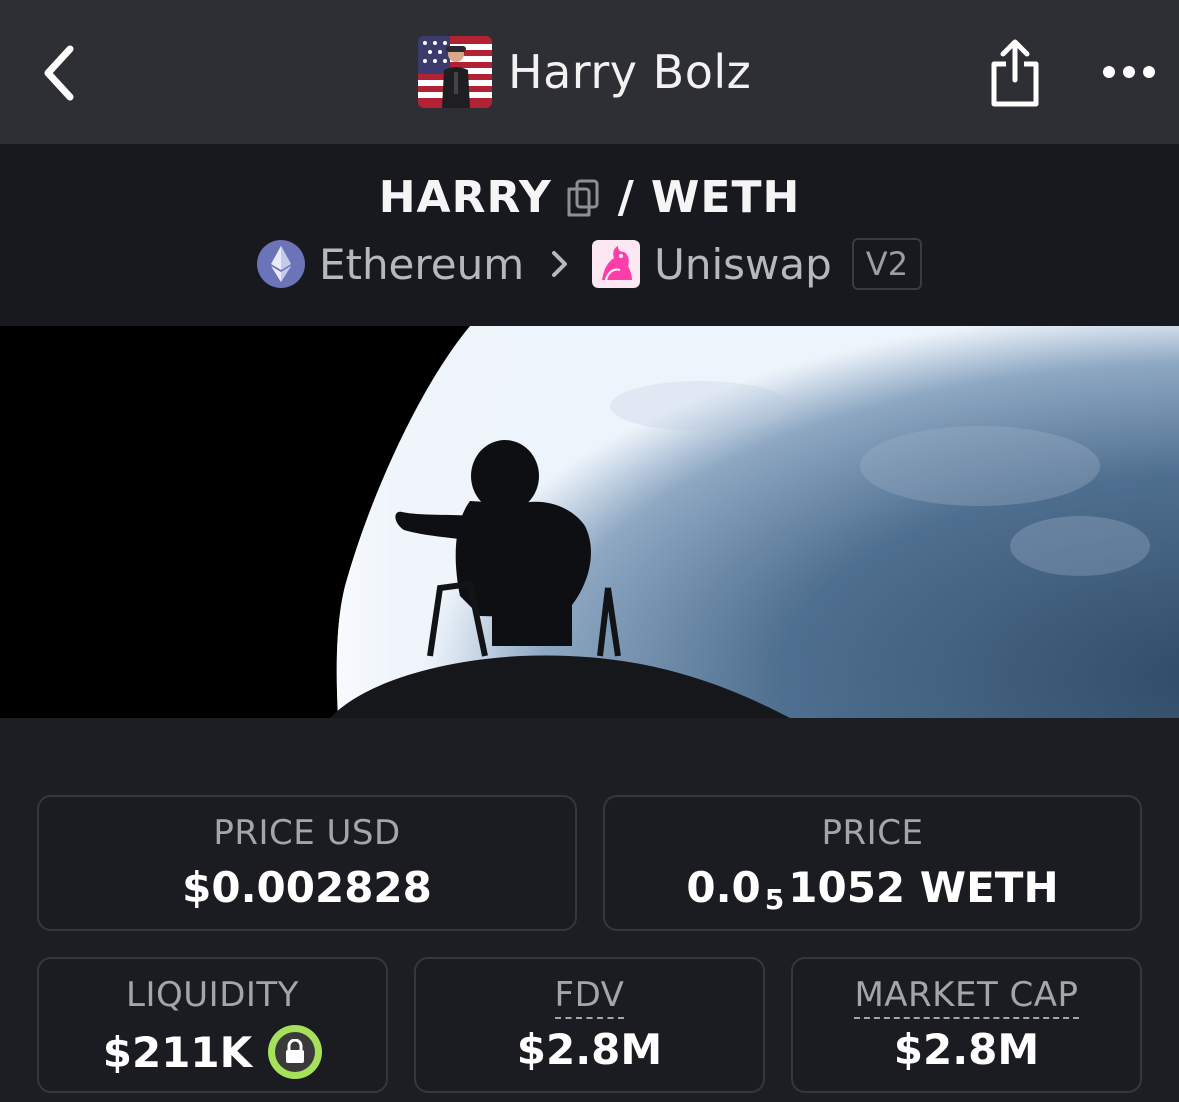  Describe the element at coordinates (723, 887) in the screenshot. I see `price-native-prefix: 0.0` at that location.